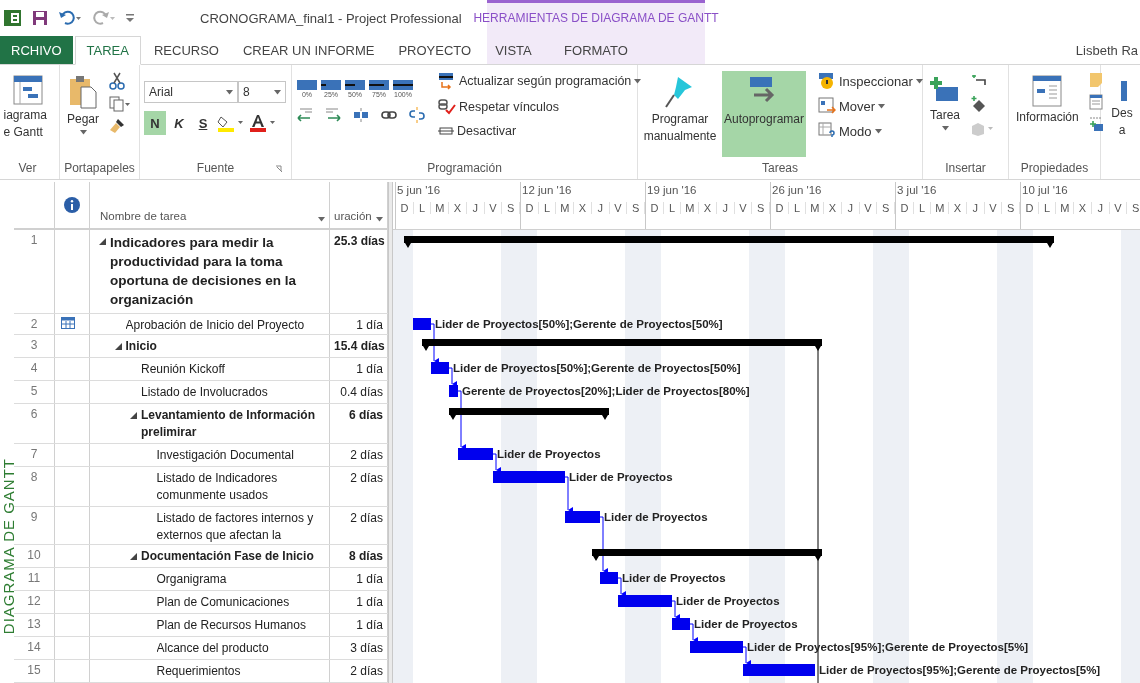  I want to click on duration: 3 días, so click(366, 648).